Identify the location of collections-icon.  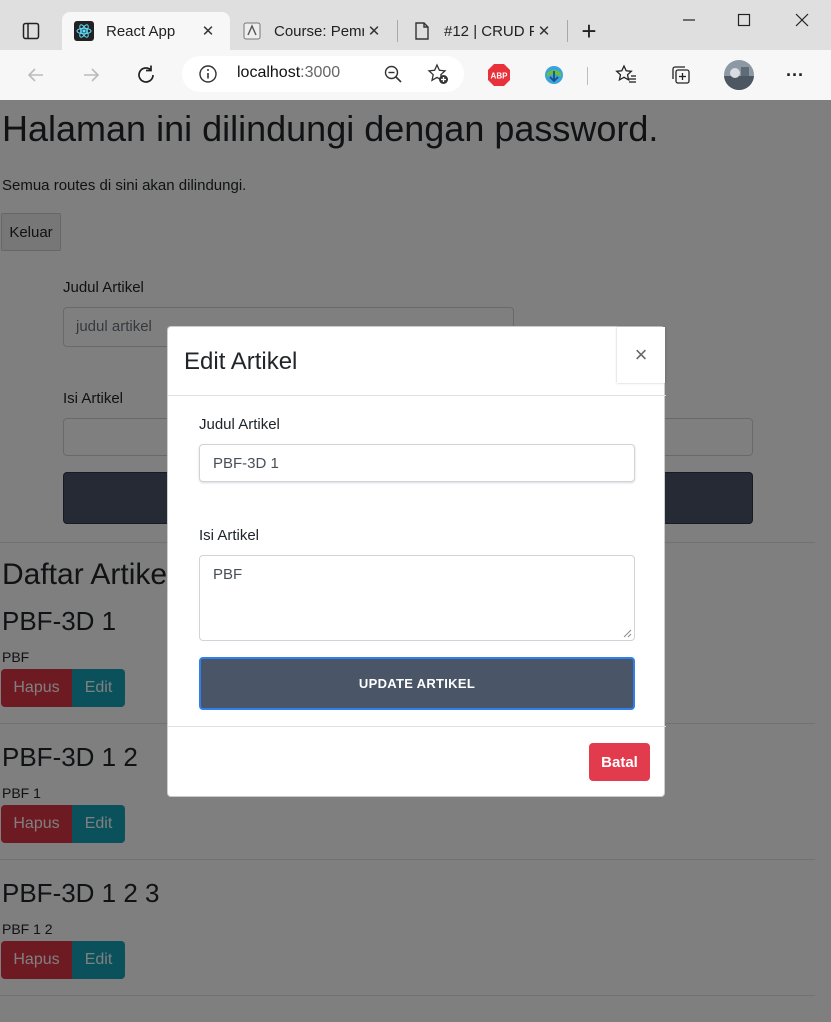
(681, 75).